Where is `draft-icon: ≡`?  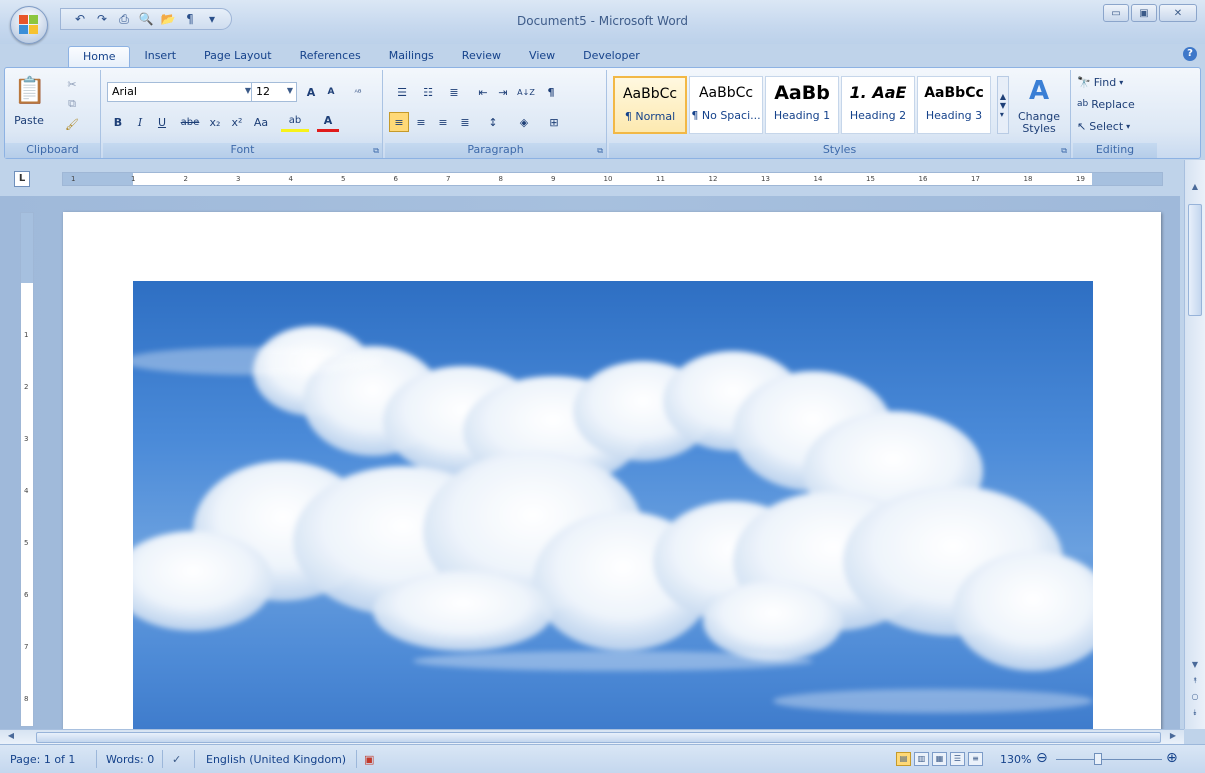
draft-icon: ≡ is located at coordinates (975, 759).